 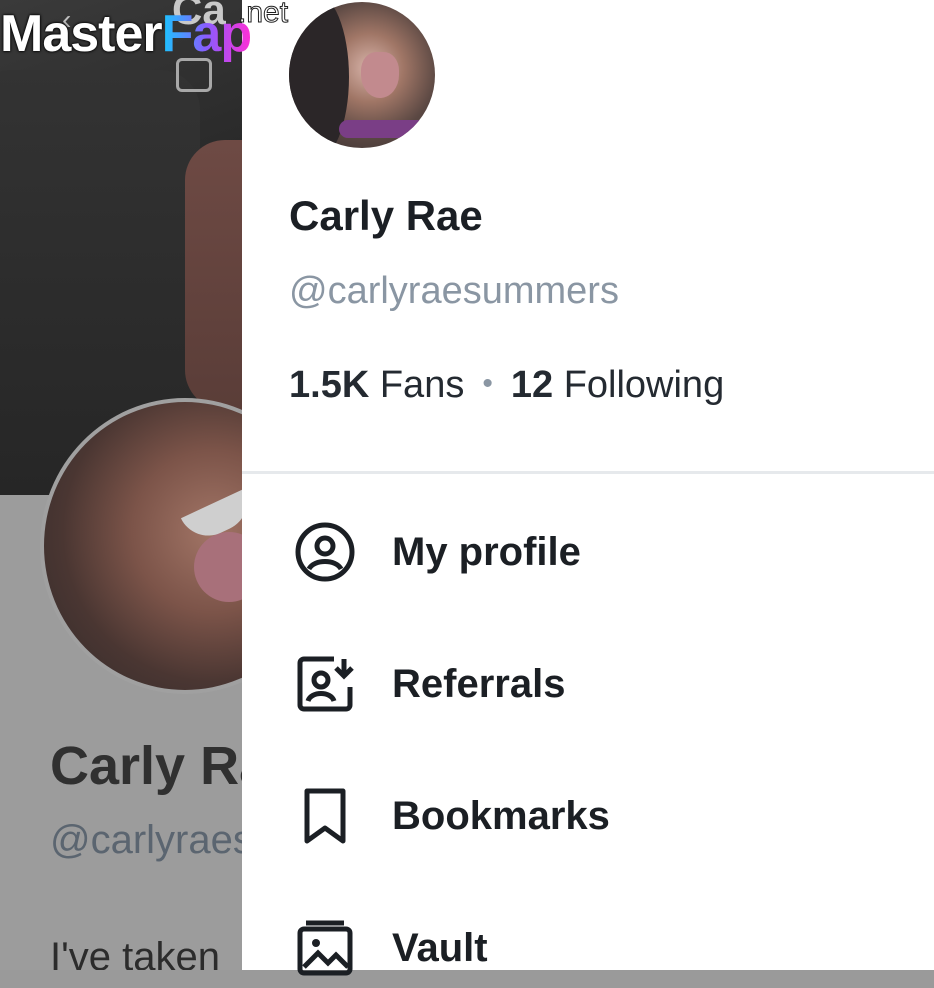 What do you see at coordinates (592, 552) in the screenshot?
I see `menu-item-my-profile: My profile` at bounding box center [592, 552].